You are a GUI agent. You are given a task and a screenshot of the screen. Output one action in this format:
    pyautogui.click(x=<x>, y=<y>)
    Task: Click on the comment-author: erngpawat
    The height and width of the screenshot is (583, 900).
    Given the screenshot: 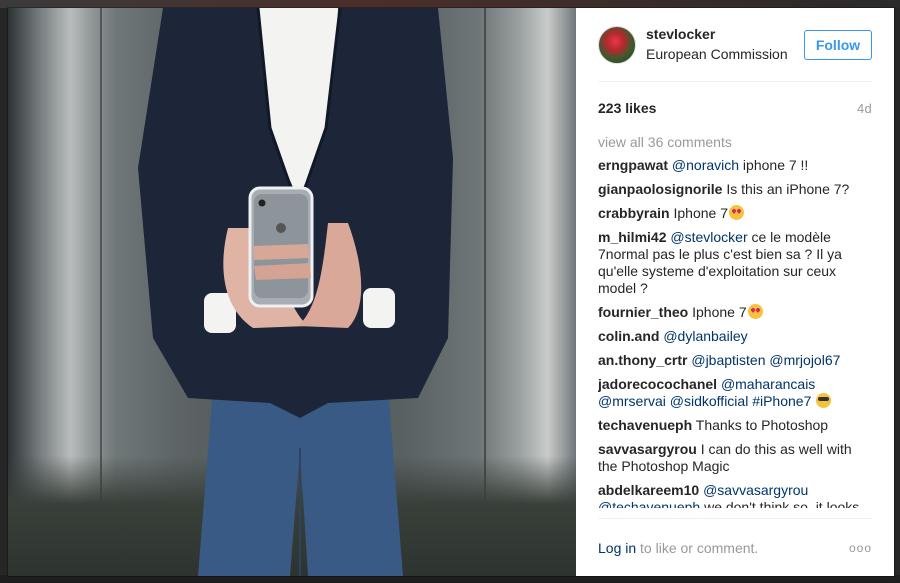 What is the action you would take?
    pyautogui.click(x=633, y=165)
    